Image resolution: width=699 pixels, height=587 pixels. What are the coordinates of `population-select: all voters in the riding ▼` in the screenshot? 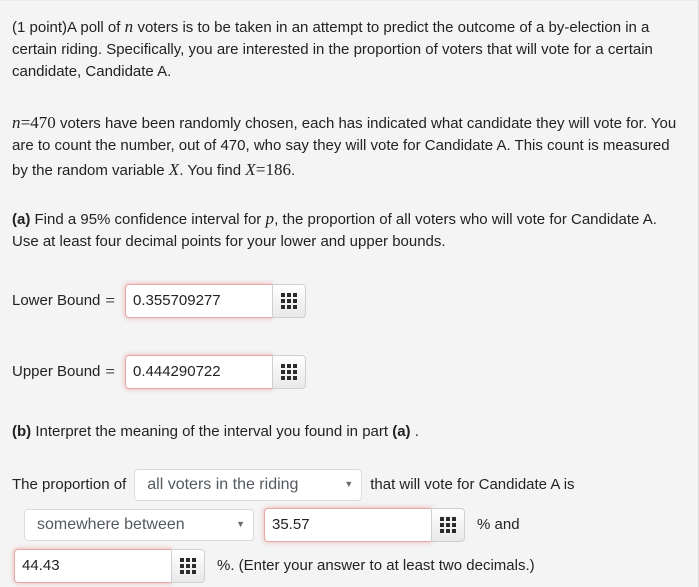 It's located at (248, 484).